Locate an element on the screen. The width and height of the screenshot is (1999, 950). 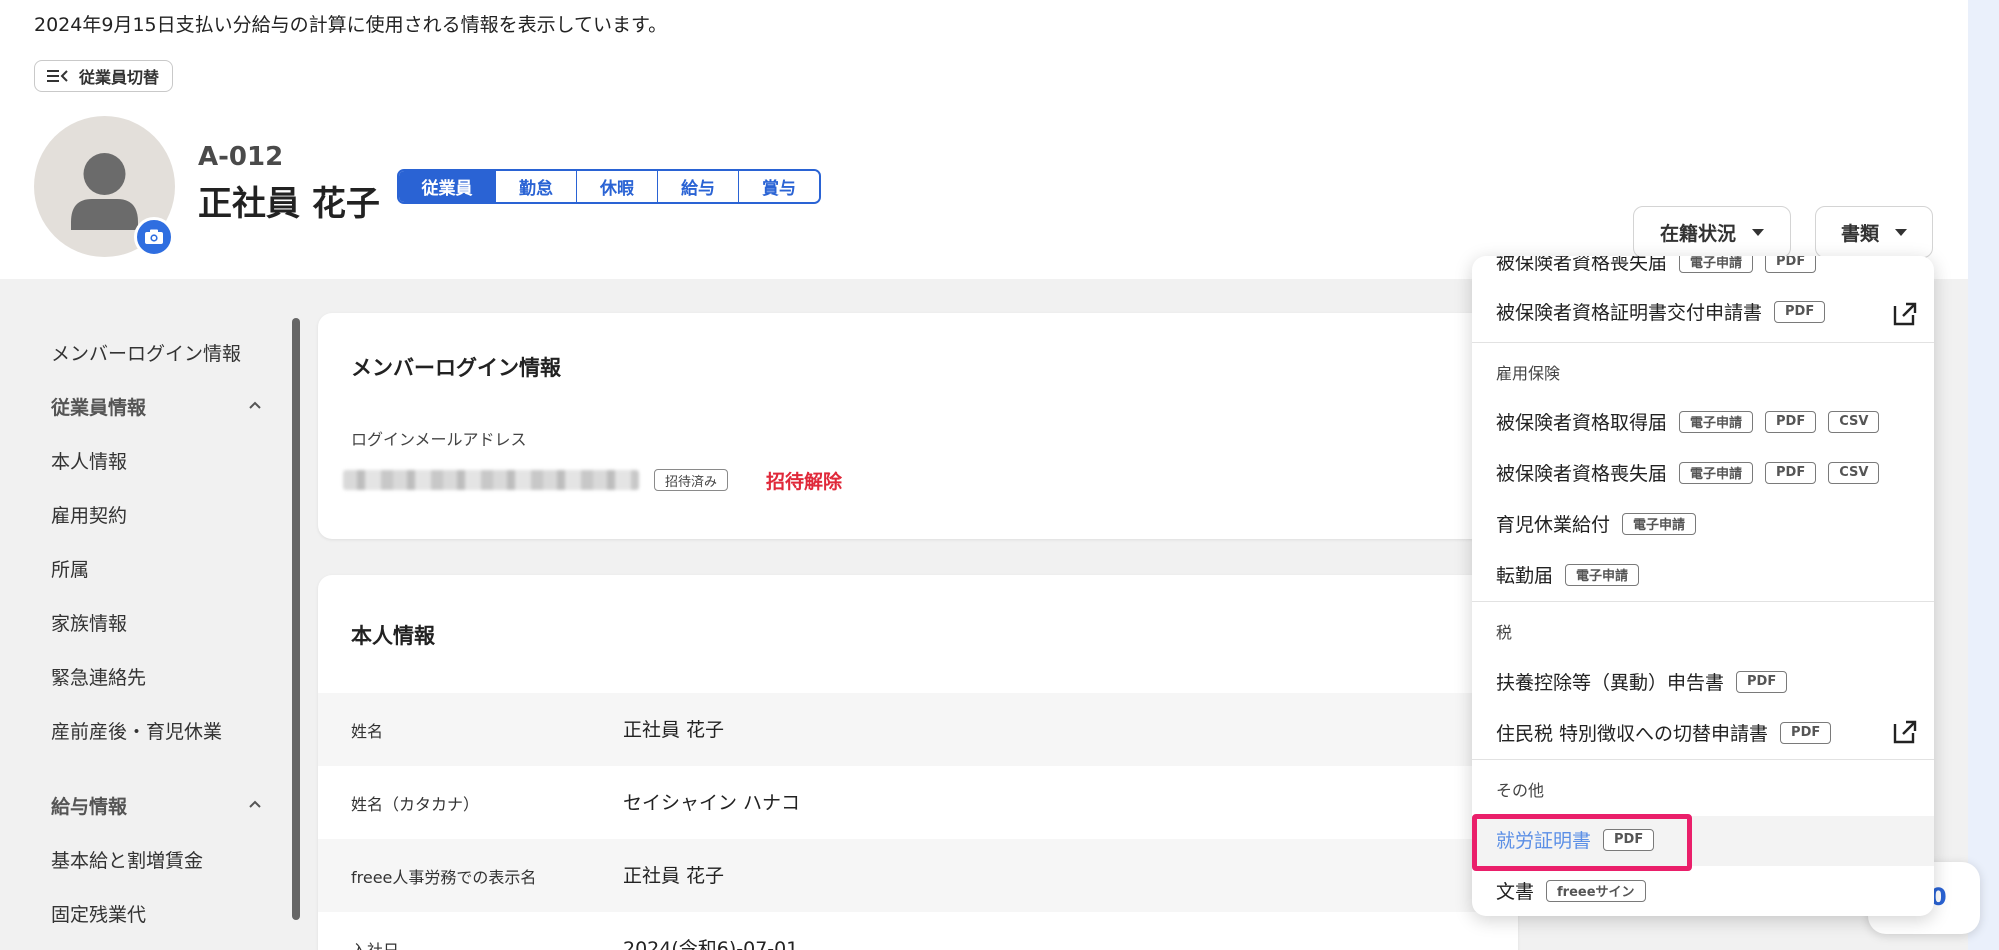
menu-item-label: 扶養控除等（異動）申告書 is located at coordinates (1610, 683).